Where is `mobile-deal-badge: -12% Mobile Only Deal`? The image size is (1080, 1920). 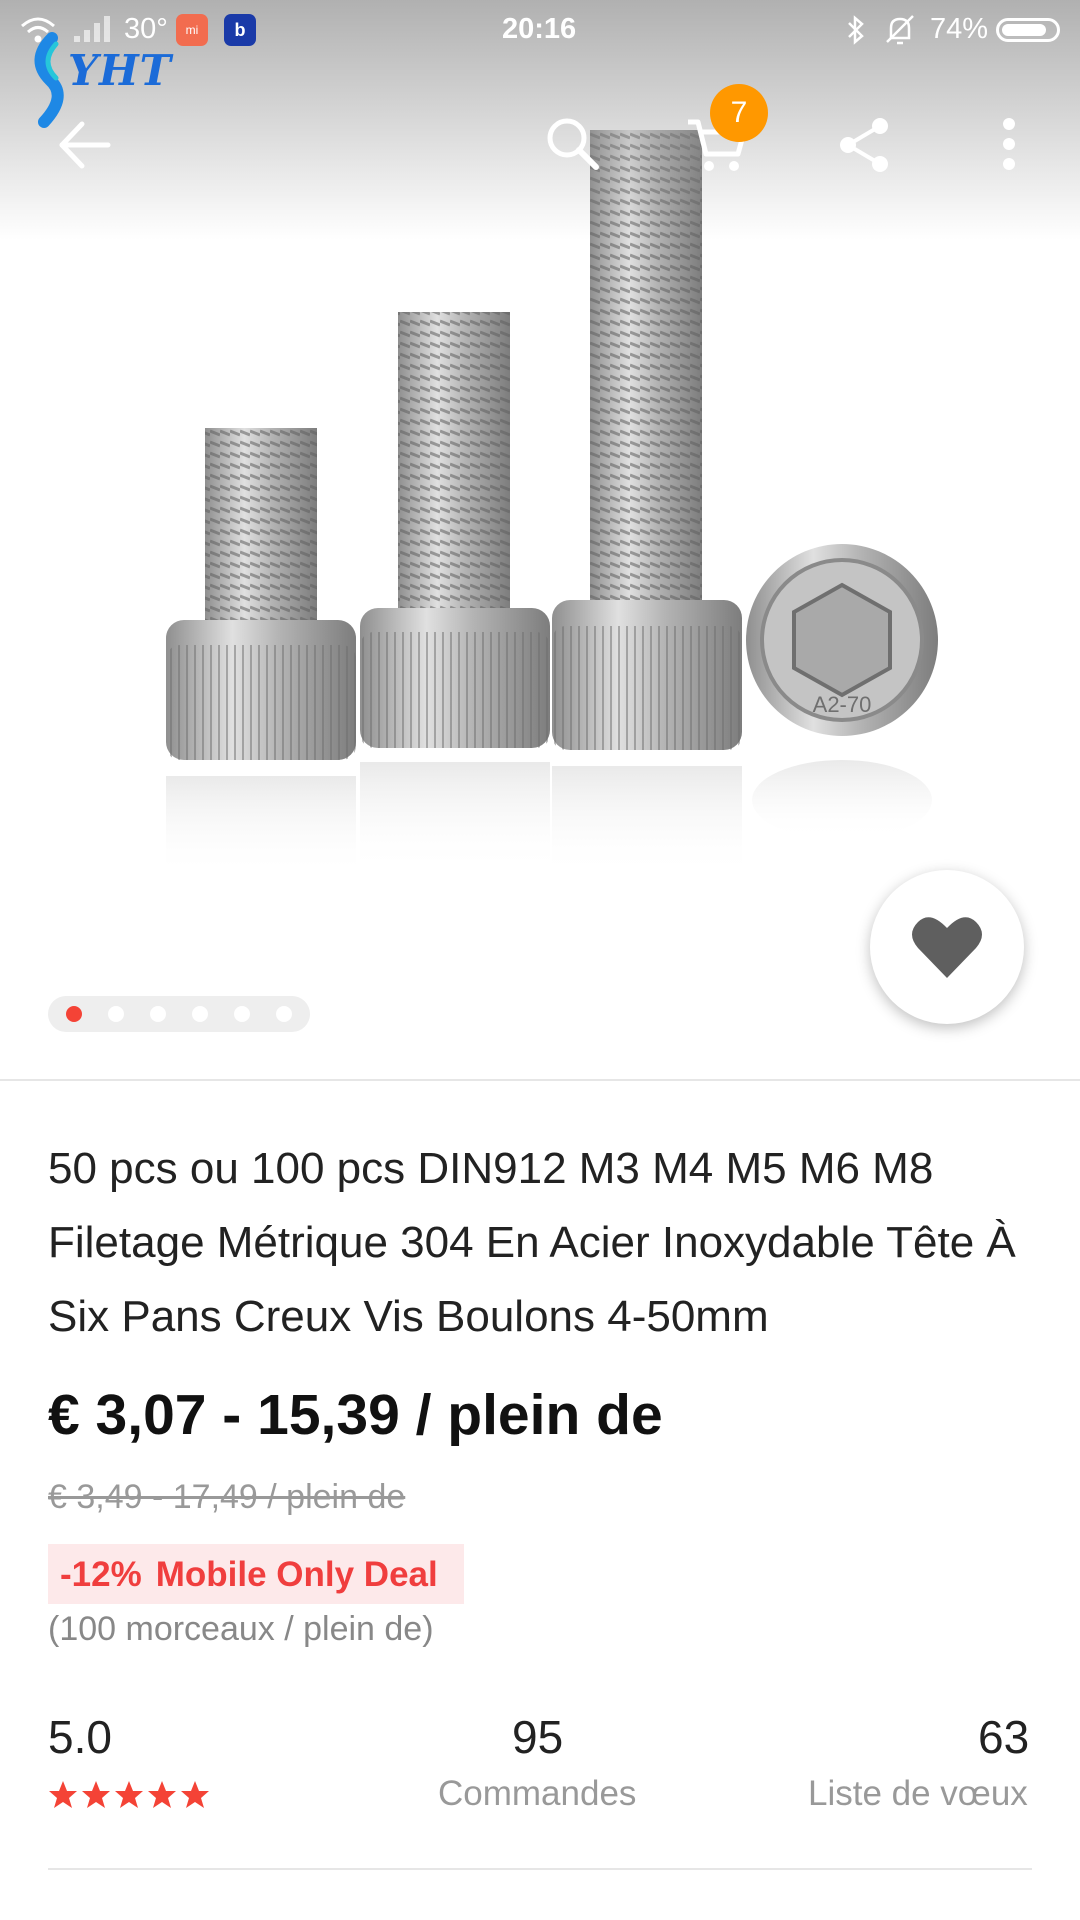
mobile-deal-badge: -12% Mobile Only Deal is located at coordinates (256, 1574).